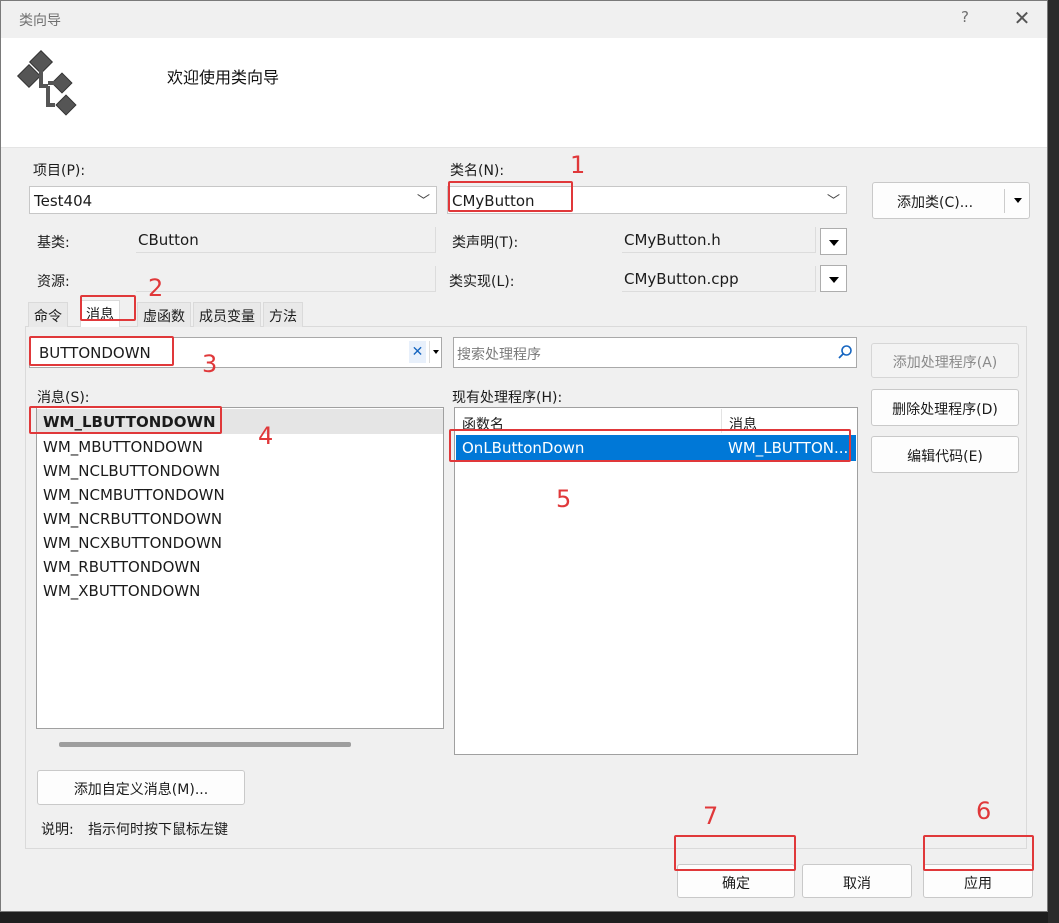 The image size is (1059, 923). What do you see at coordinates (507, 398) in the screenshot?
I see `handlers-label: 现有处理程序(H):` at bounding box center [507, 398].